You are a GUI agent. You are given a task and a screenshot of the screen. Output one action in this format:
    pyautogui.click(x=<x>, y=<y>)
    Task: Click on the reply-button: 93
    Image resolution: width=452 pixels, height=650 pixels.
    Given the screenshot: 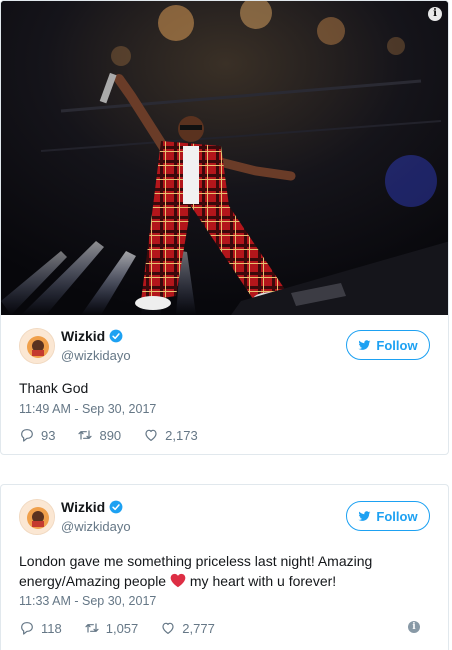 What is the action you would take?
    pyautogui.click(x=37, y=435)
    